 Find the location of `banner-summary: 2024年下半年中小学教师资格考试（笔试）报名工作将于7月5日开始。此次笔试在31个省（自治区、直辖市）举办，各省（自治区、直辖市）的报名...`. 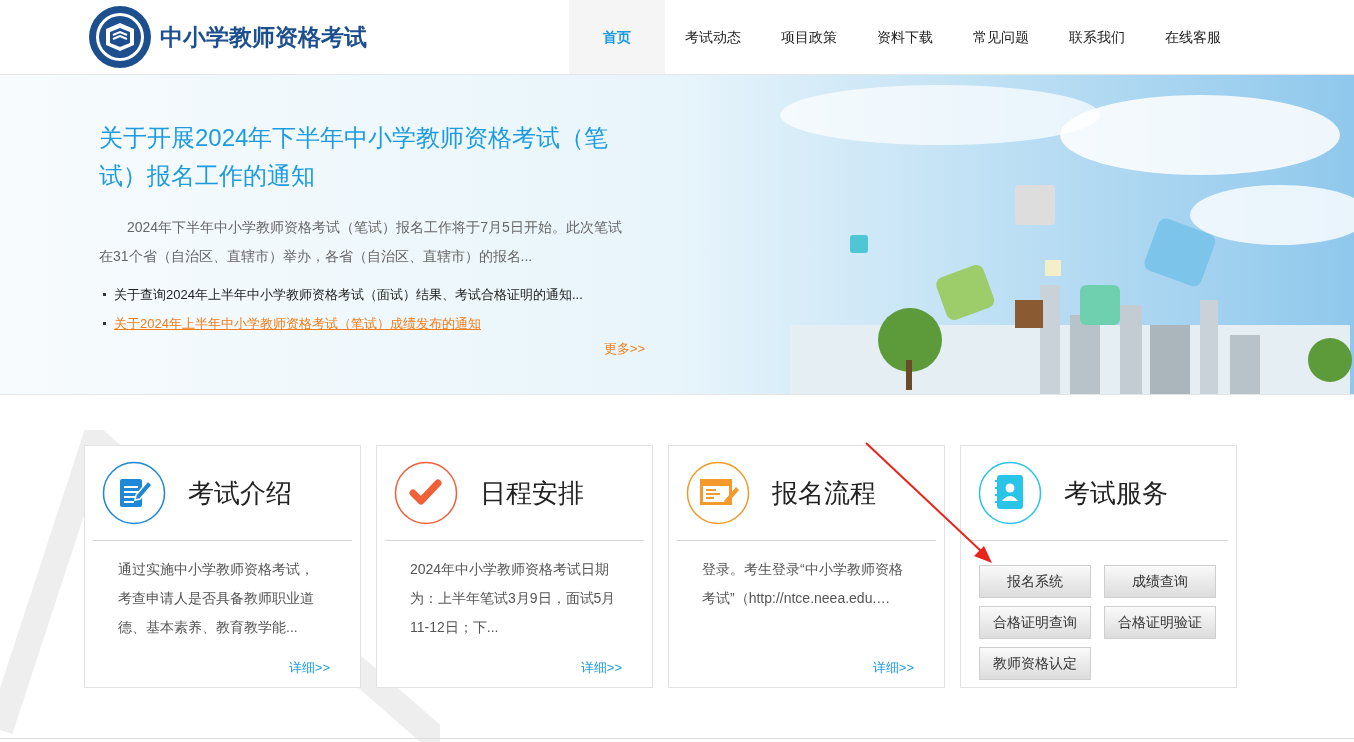

banner-summary: 2024年下半年中小学教师资格考试（笔试）报名工作将于7月5日开始。此次笔试在31个省（自治区、直辖市）举办，各省（自治区、直辖市）的报名... is located at coordinates (361, 242).